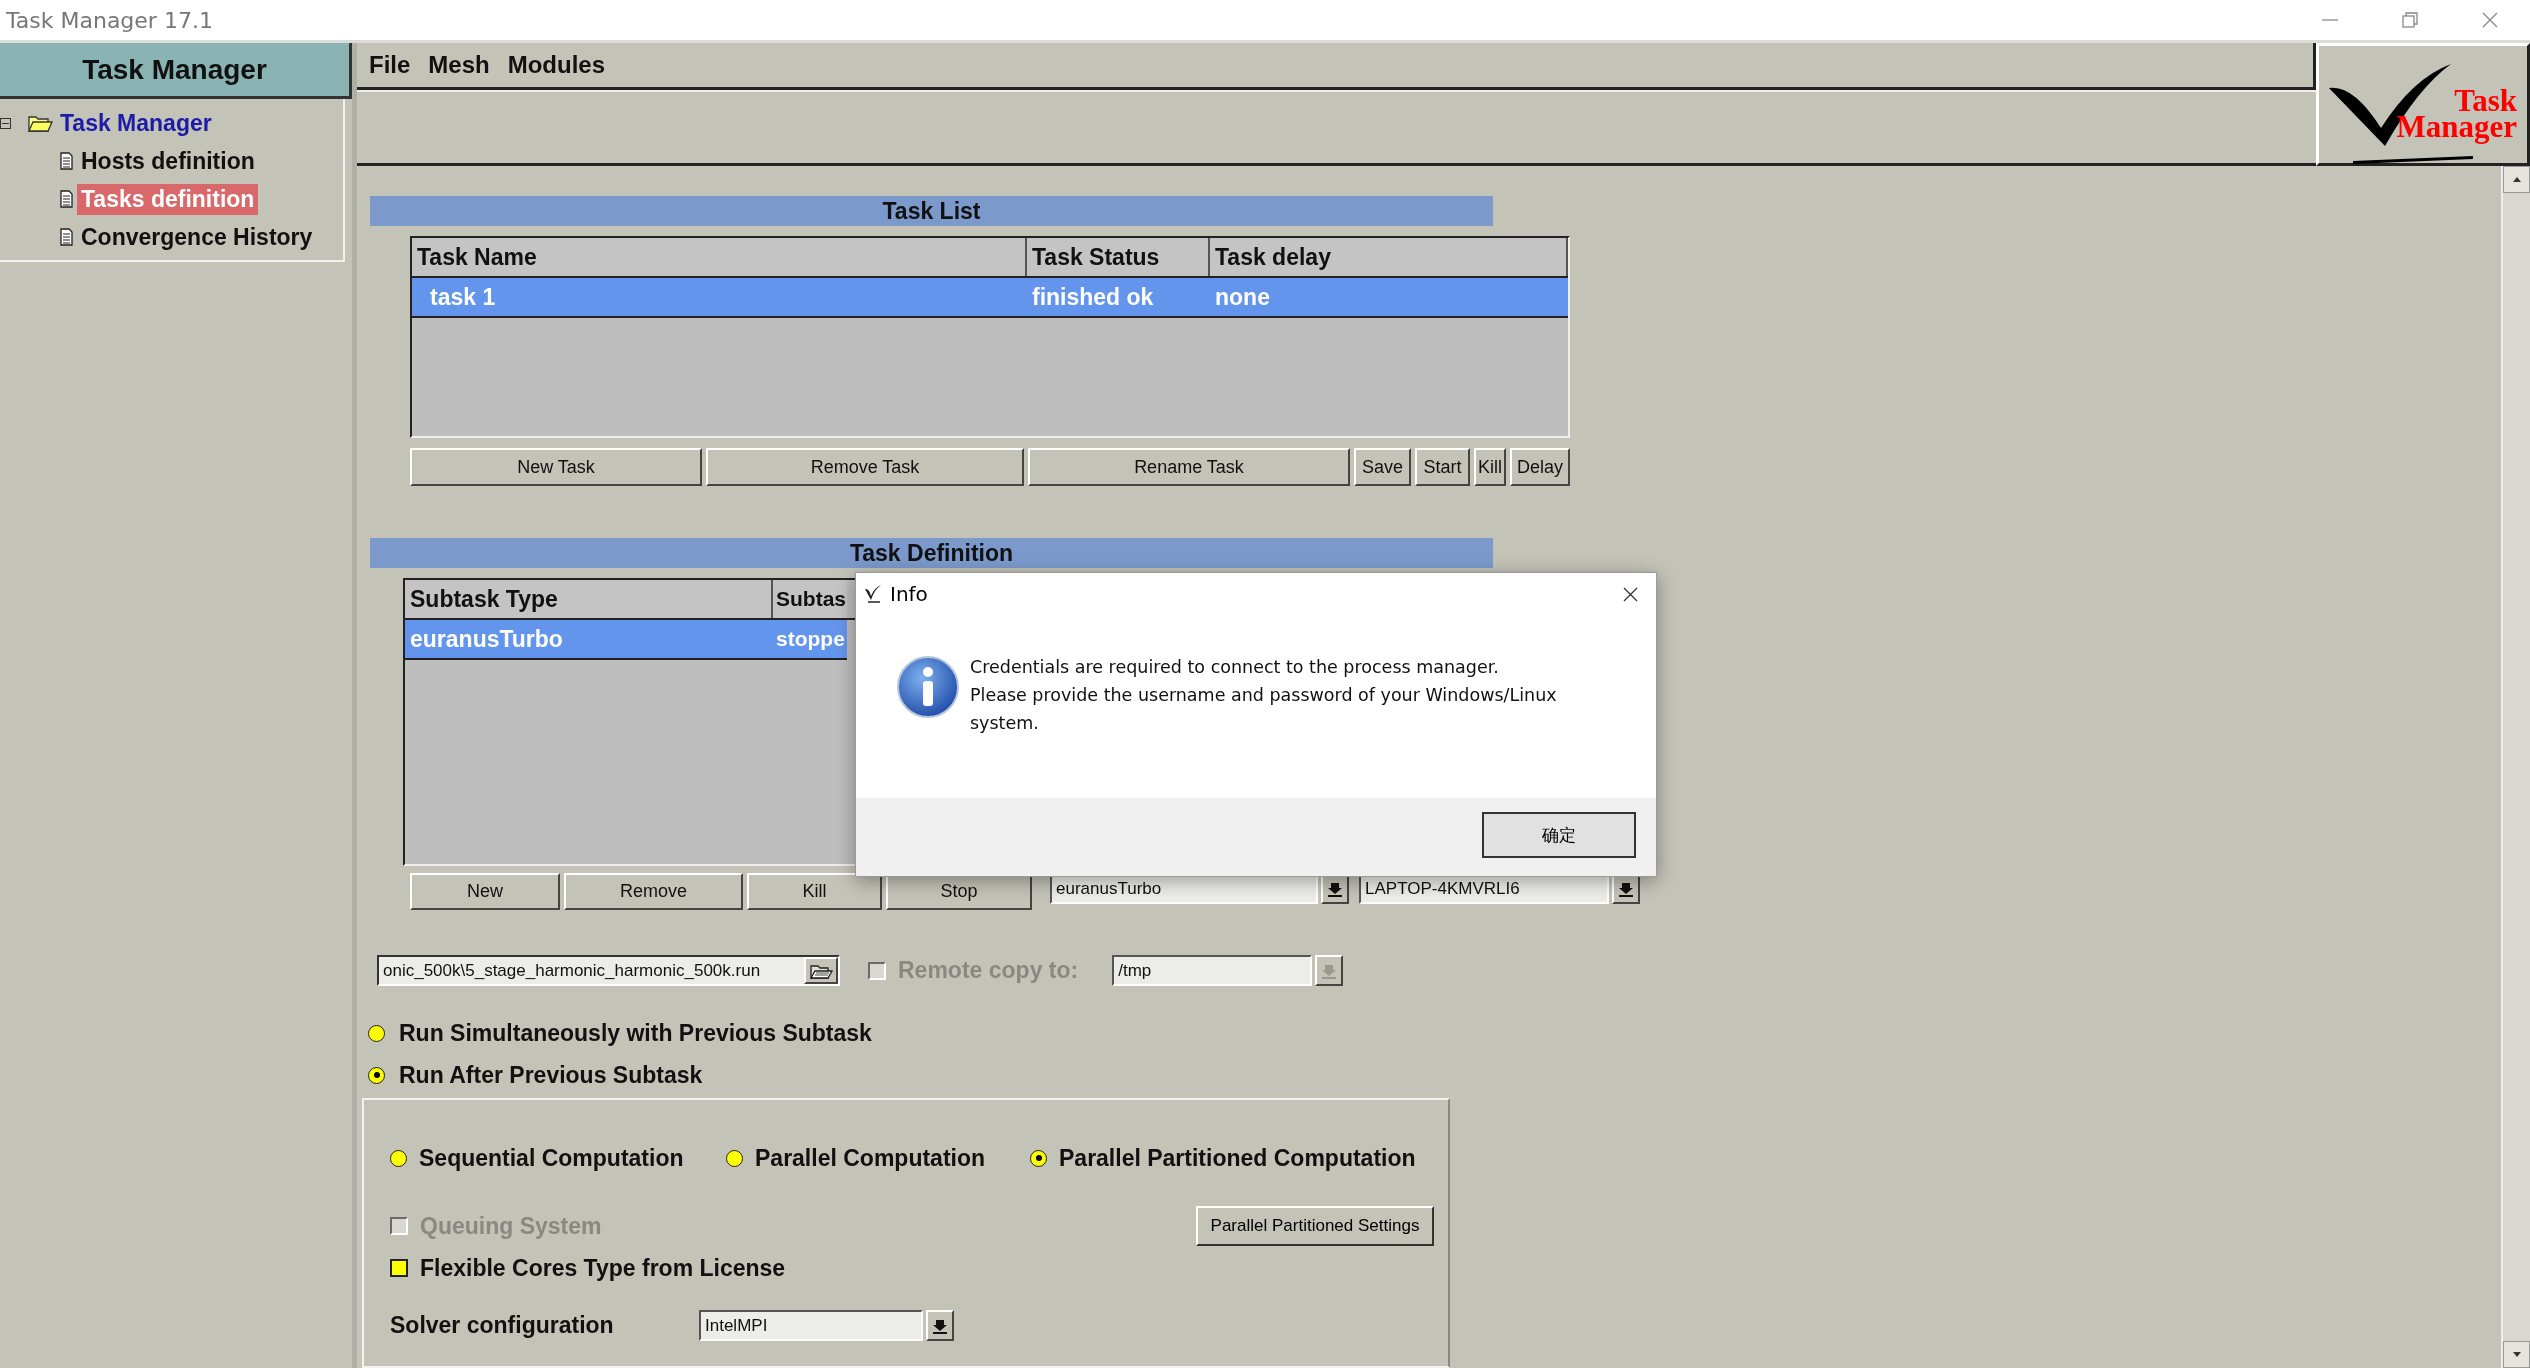 The width and height of the screenshot is (2530, 1368). What do you see at coordinates (1540, 467) in the screenshot?
I see `toolbar-button: Delay` at bounding box center [1540, 467].